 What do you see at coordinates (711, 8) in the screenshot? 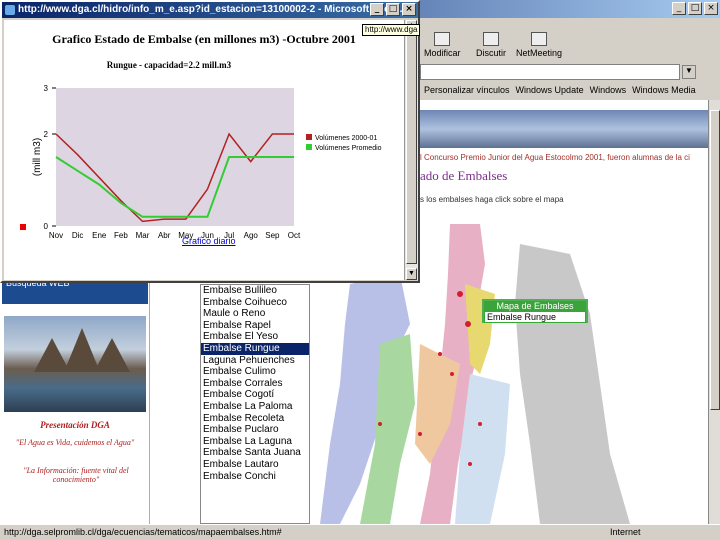
I see `close-button: ×` at bounding box center [711, 8].